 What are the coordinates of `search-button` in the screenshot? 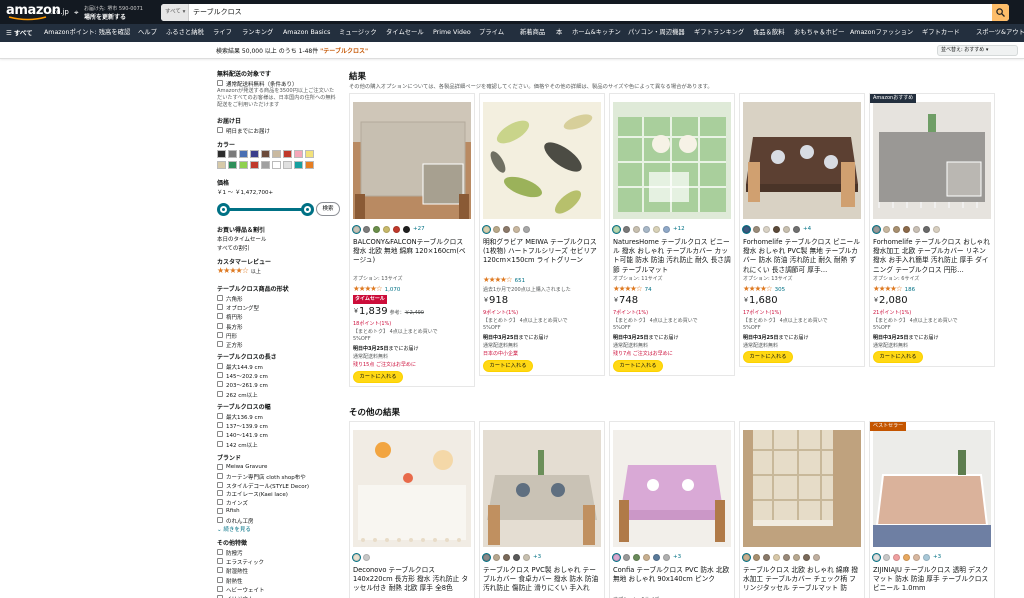 It's located at (1000, 12).